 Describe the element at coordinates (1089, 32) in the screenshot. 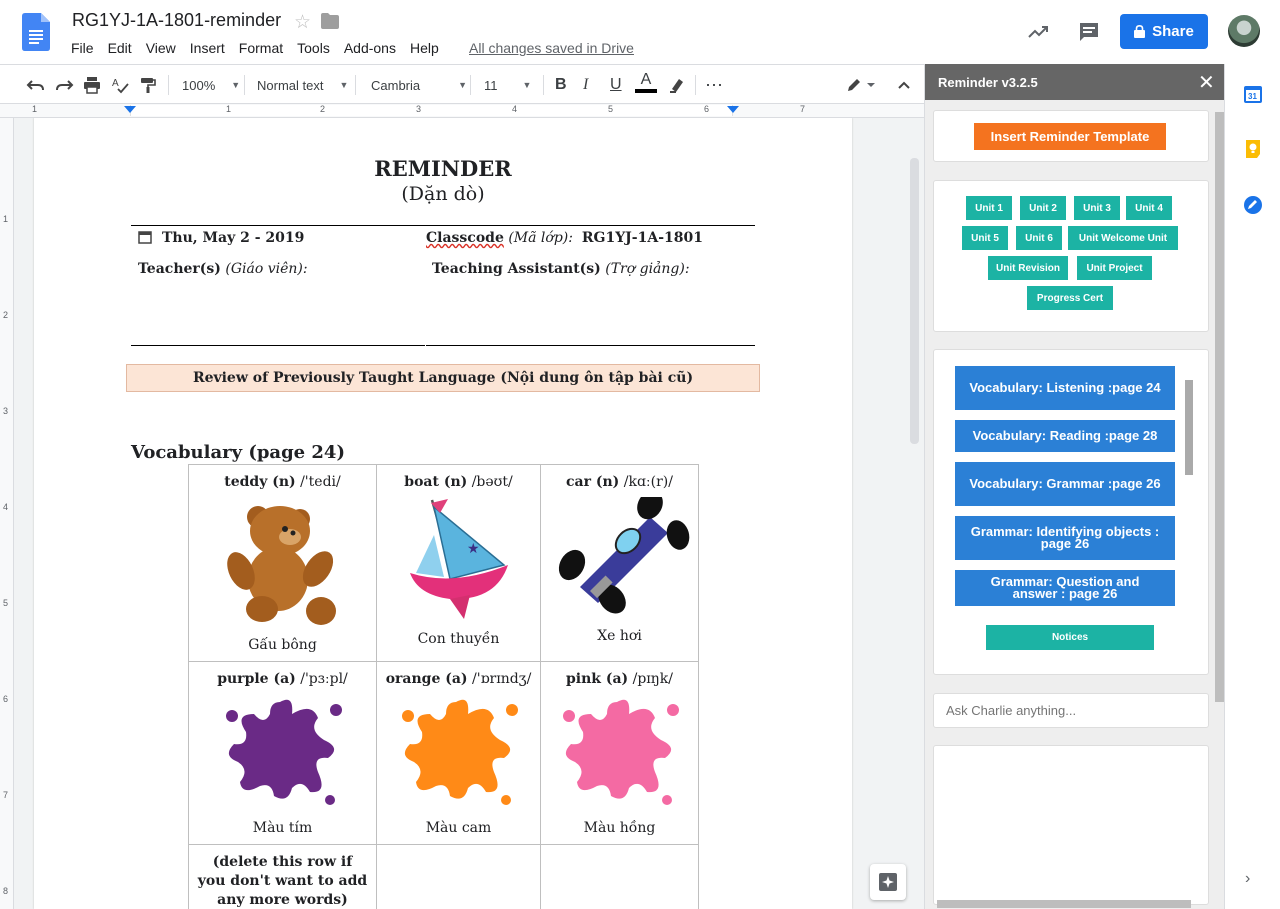

I see `comment-icon` at that location.